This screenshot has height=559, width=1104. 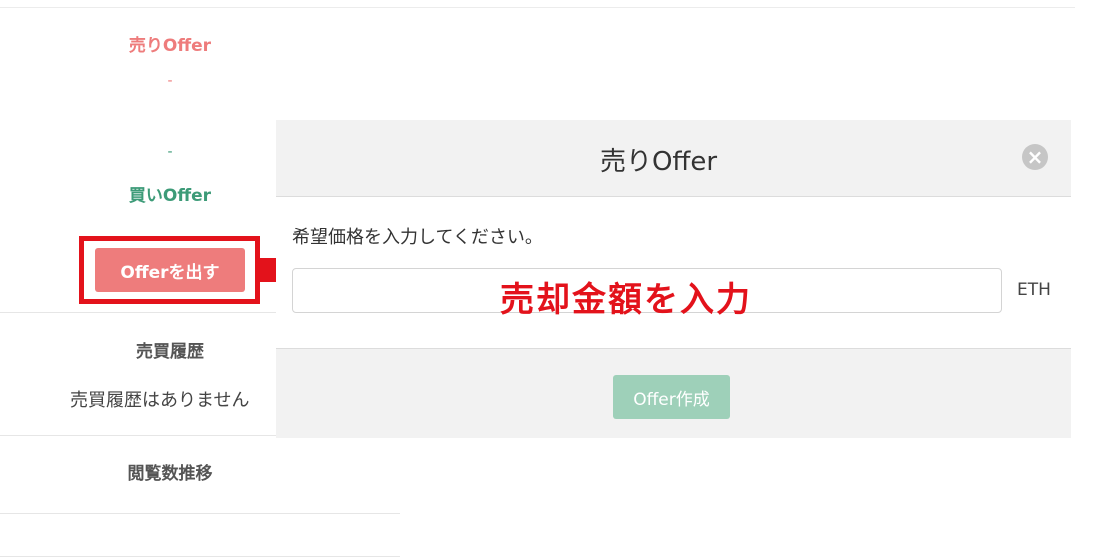 I want to click on modal-footer: Offer作成, so click(x=673, y=393).